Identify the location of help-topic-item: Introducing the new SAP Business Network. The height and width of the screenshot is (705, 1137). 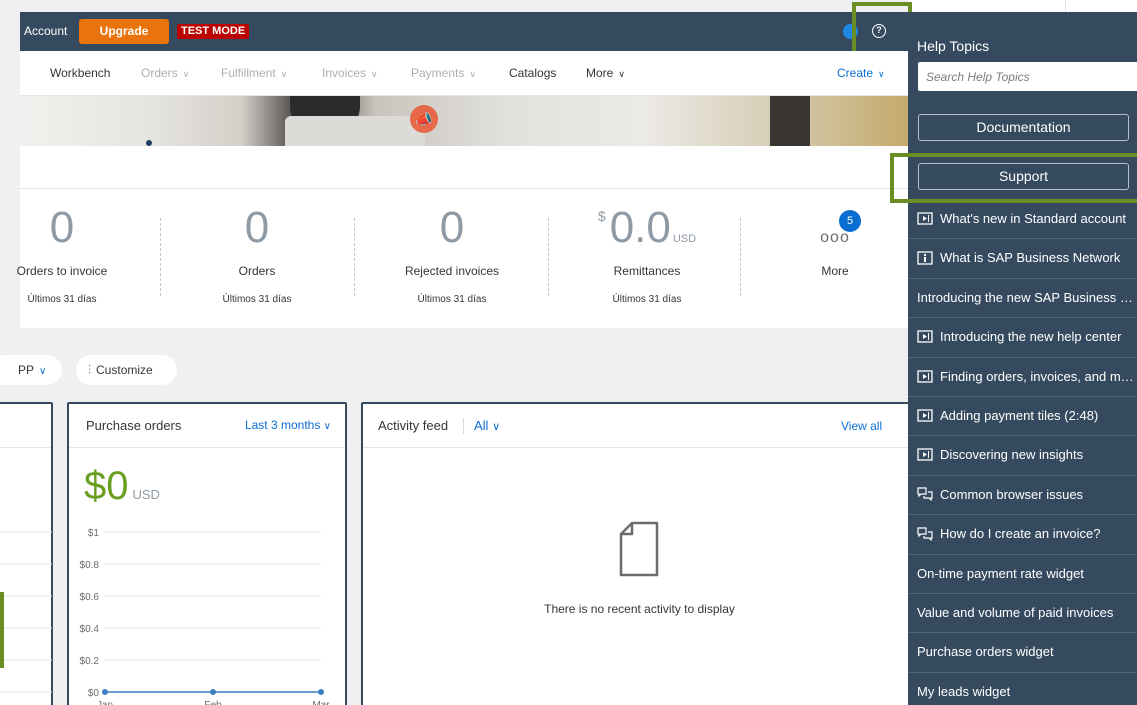
(1022, 296).